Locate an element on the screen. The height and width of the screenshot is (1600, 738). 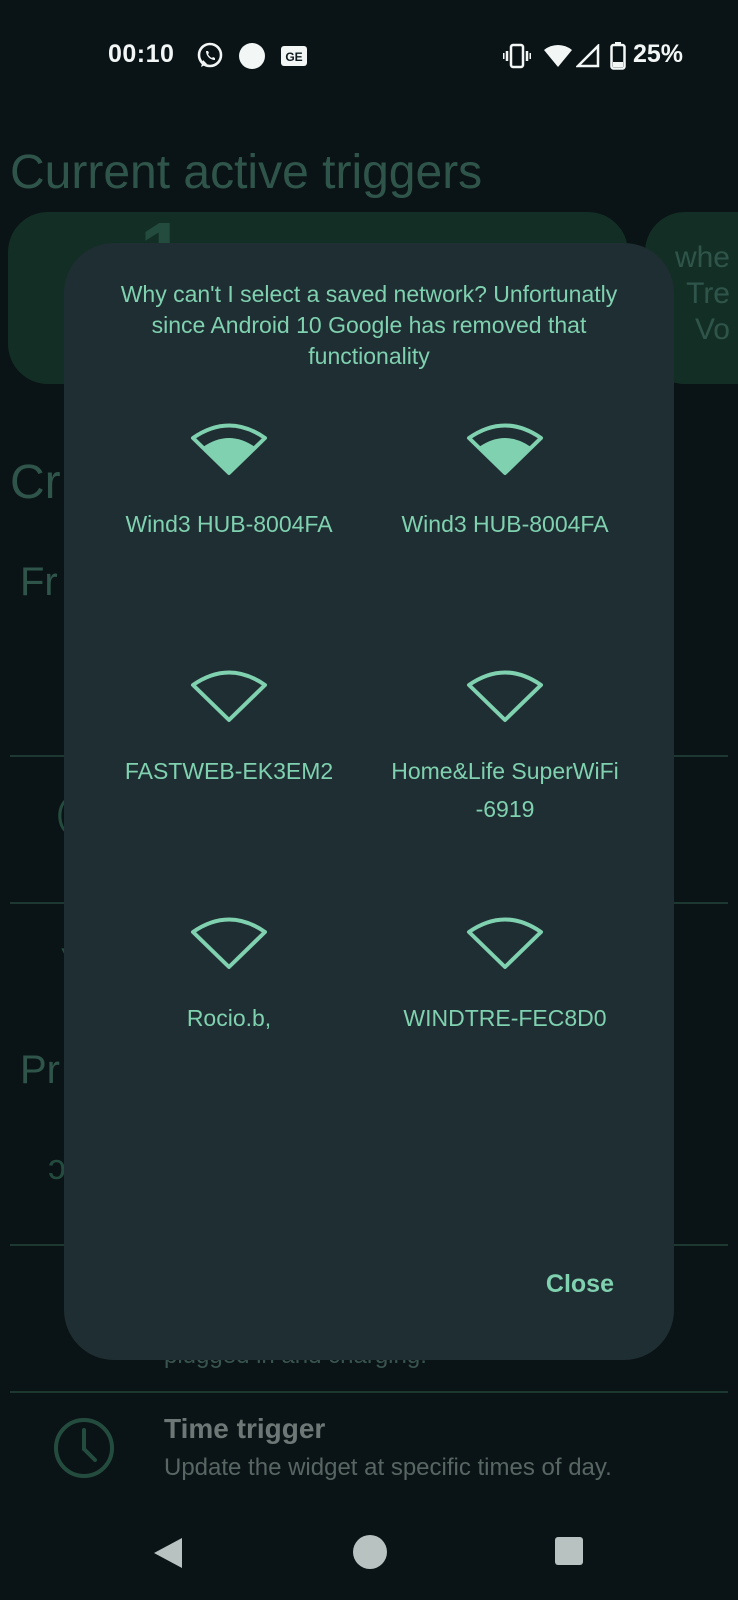
home-icon is located at coordinates (370, 1554).